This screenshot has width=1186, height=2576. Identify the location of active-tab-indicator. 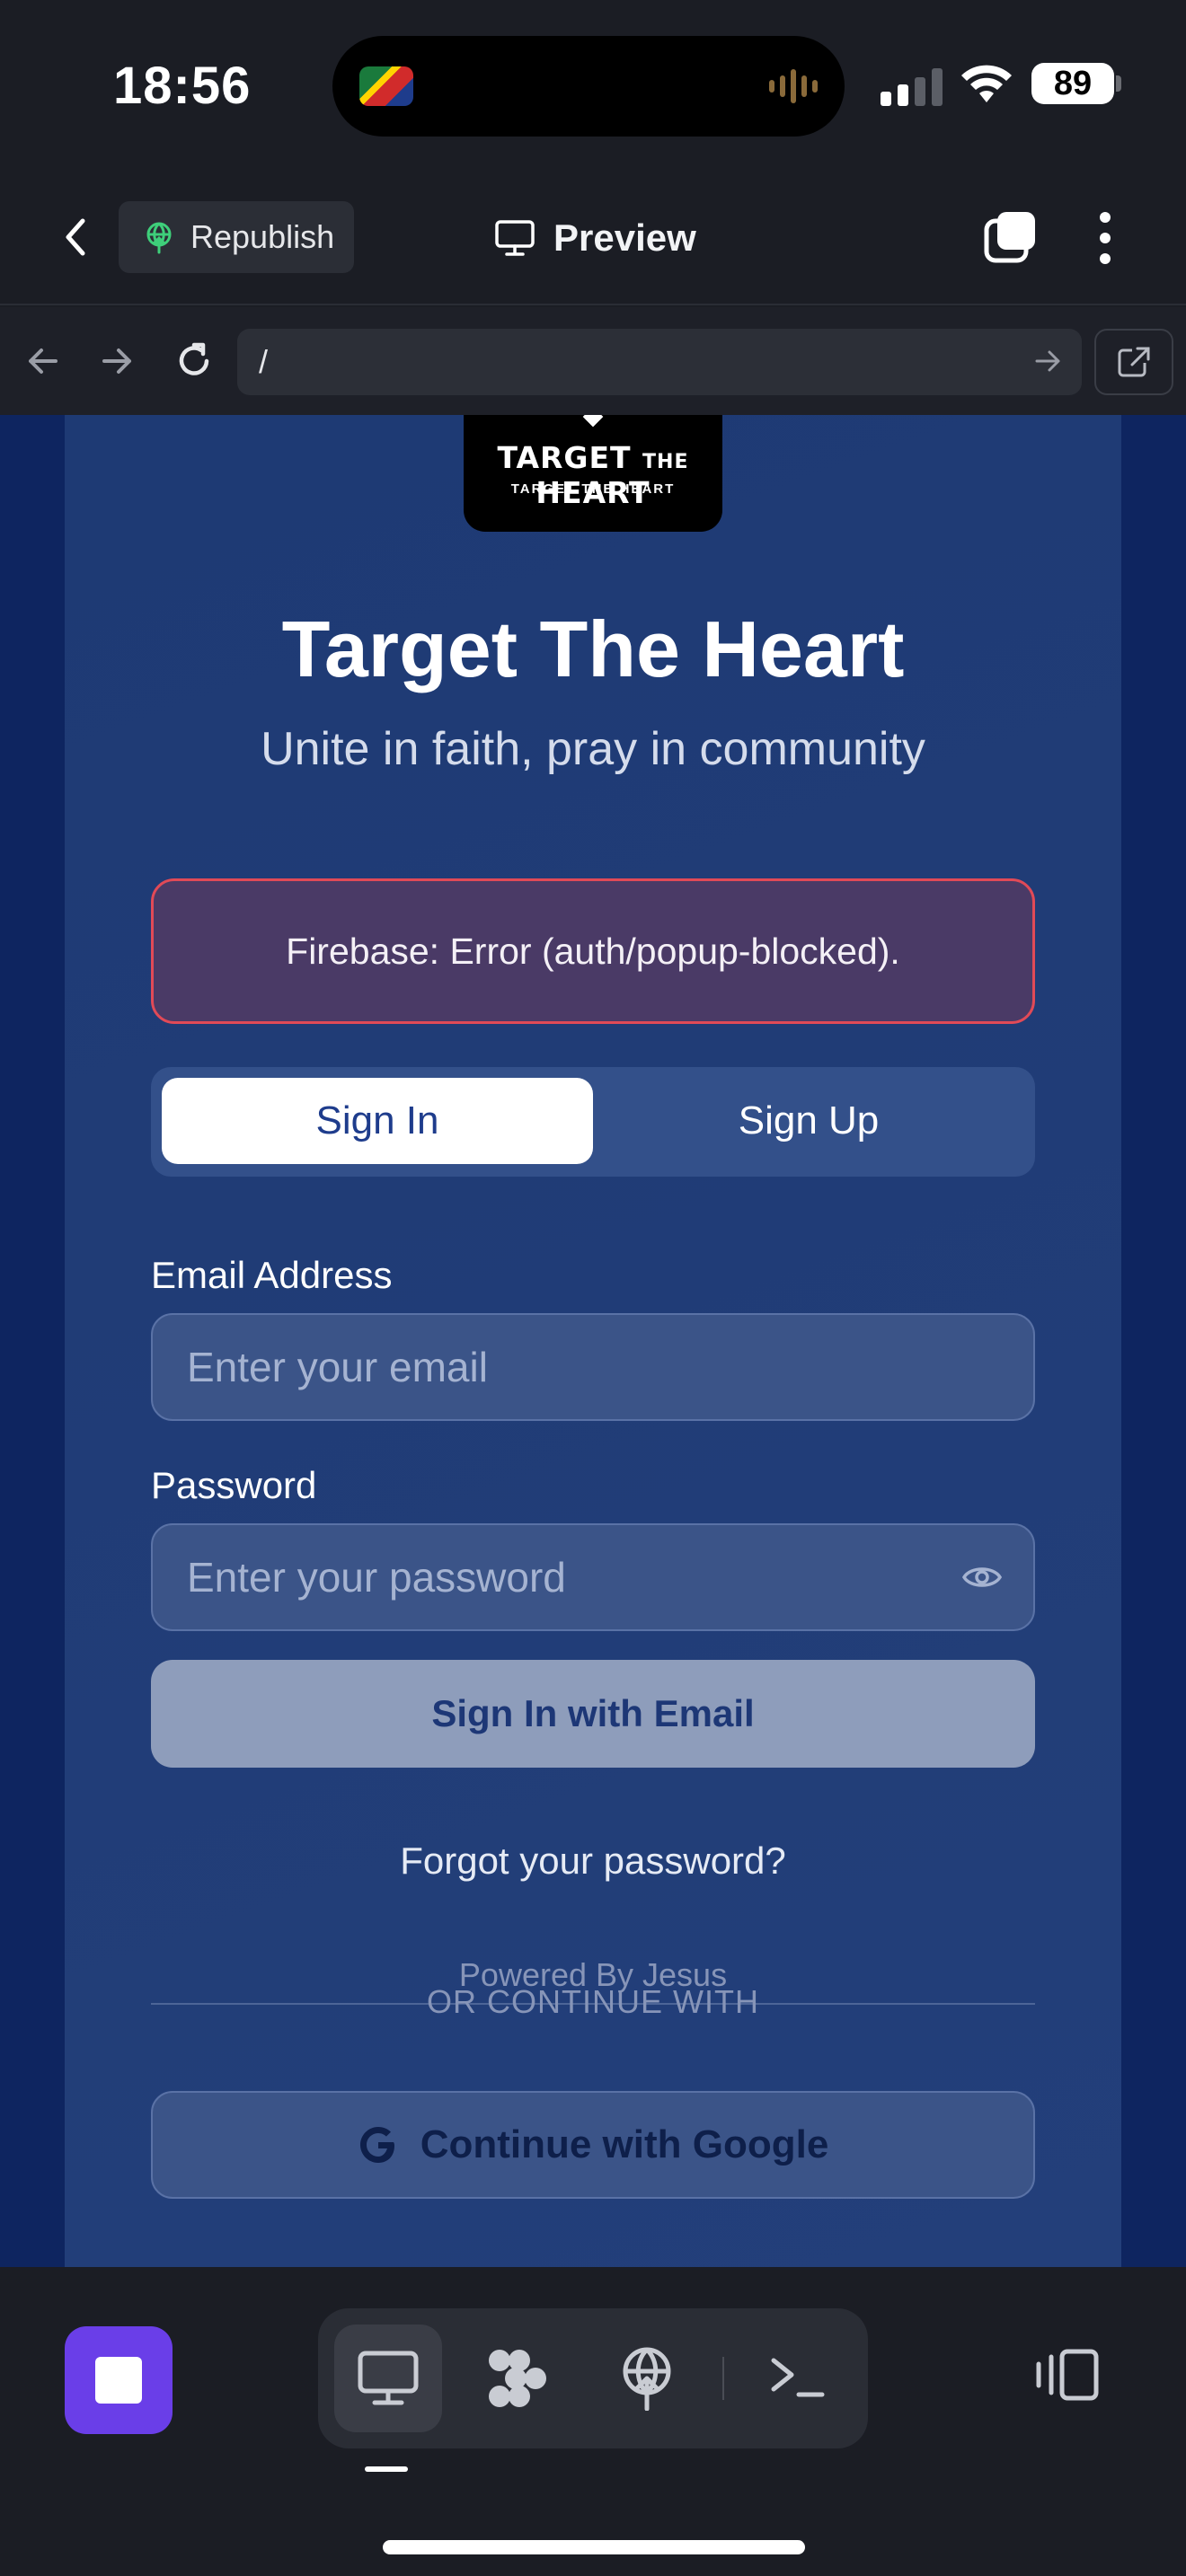
(386, 2469).